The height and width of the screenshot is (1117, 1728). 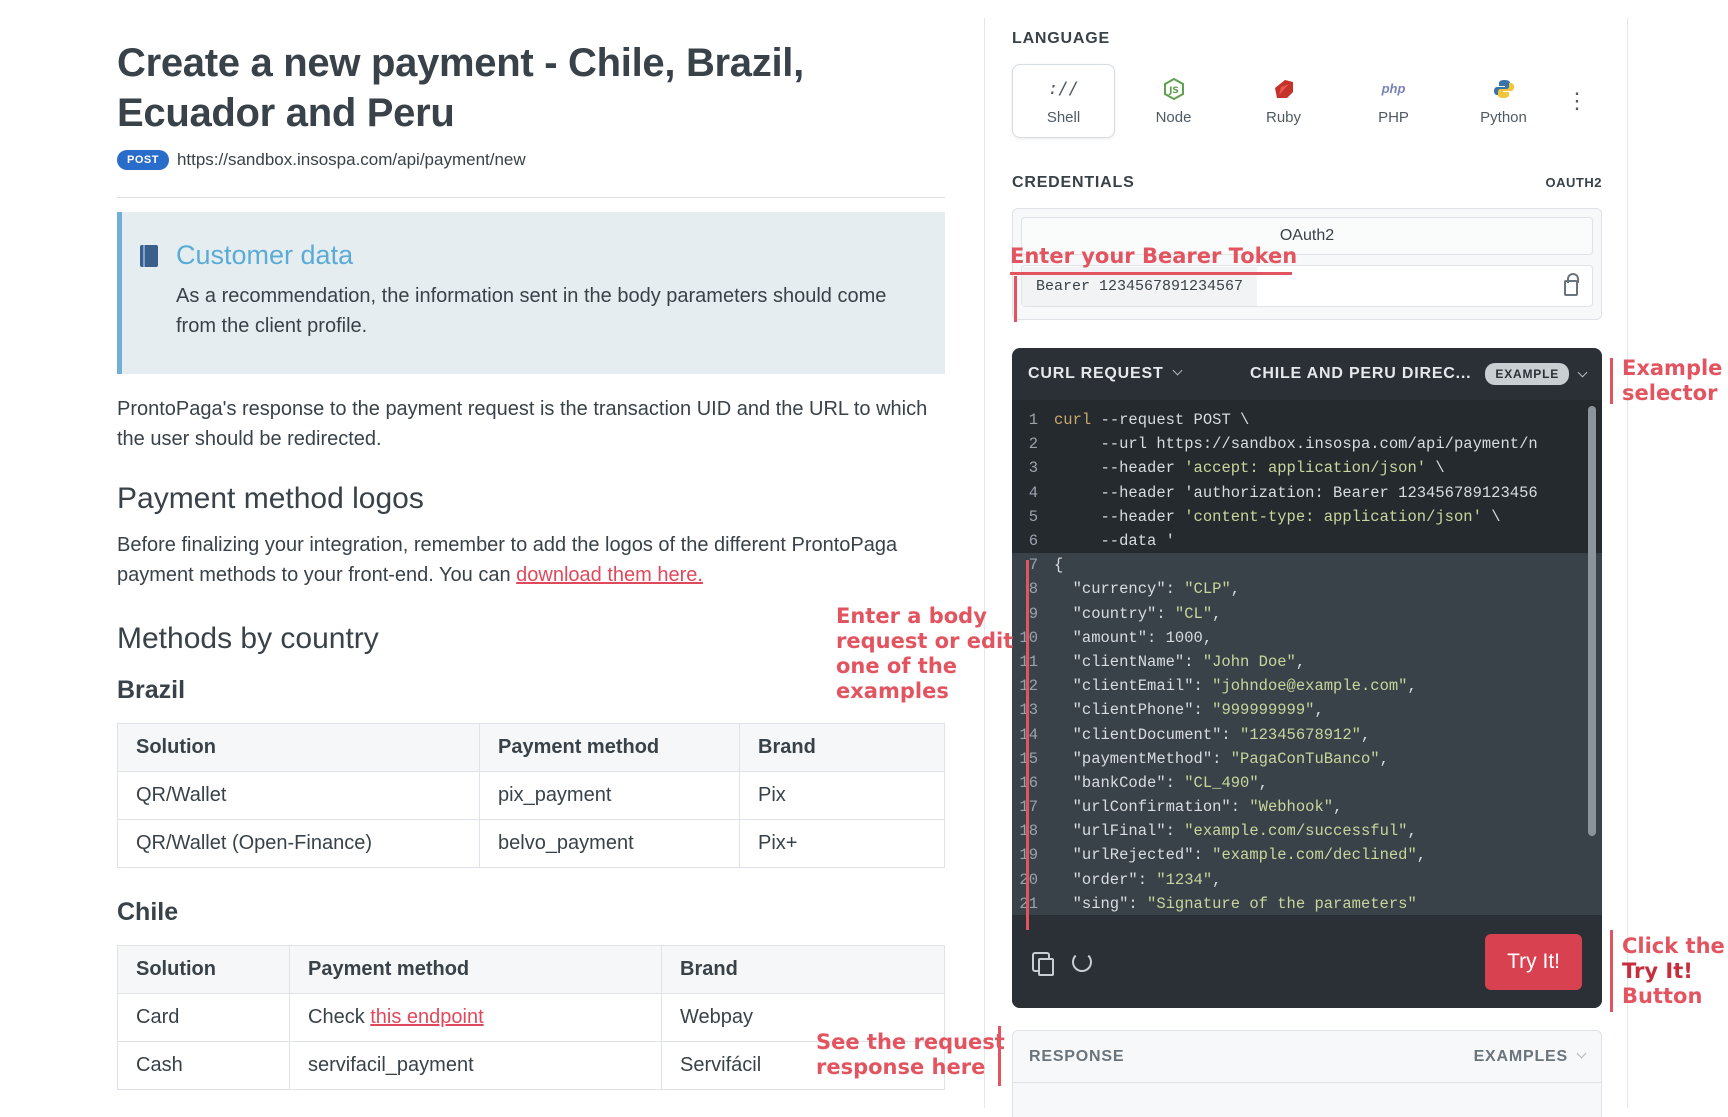 I want to click on code-text: "sing": "Signature of the parameters", so click(x=1235, y=903).